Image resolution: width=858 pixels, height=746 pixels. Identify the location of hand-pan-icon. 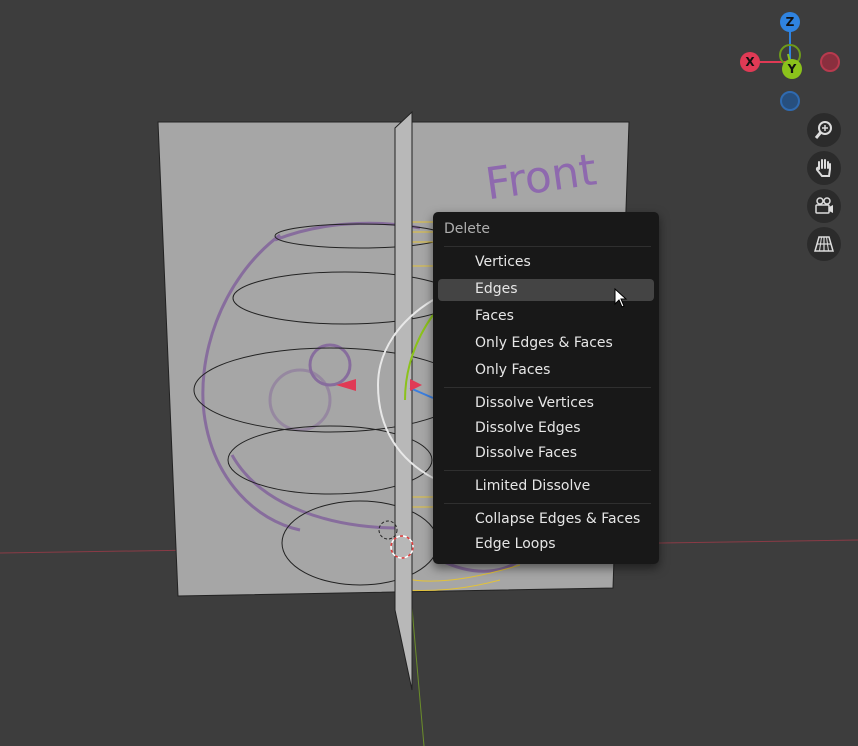
(823, 168).